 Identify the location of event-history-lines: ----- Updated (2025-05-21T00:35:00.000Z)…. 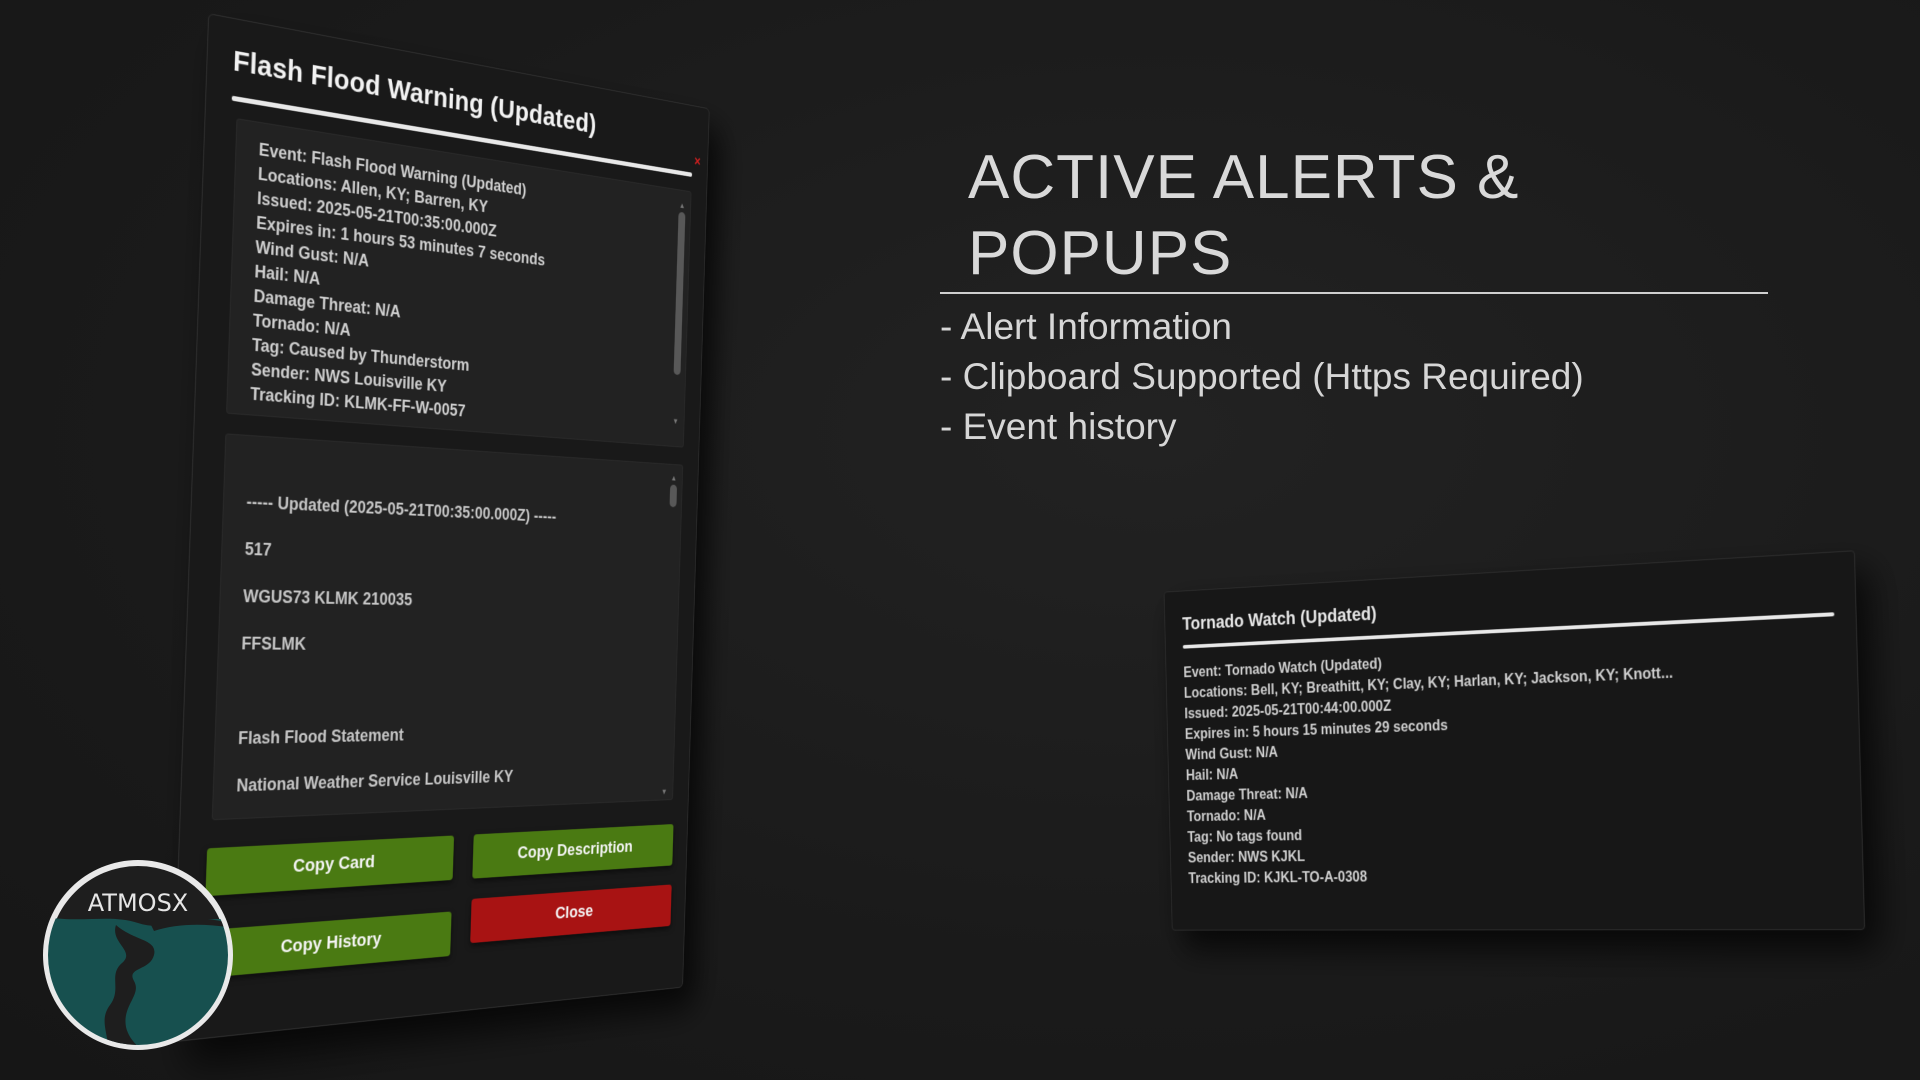
(445, 644).